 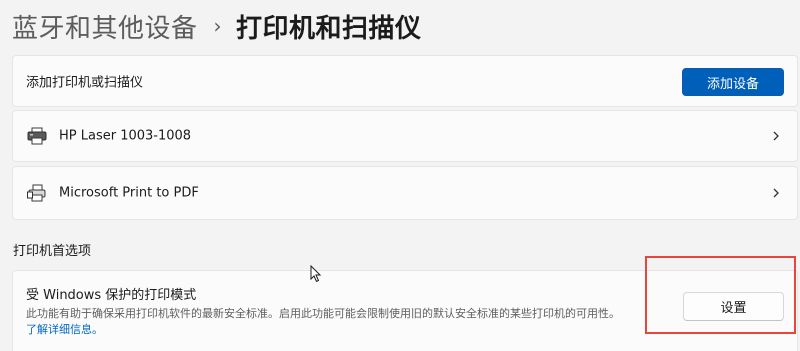 I want to click on breadcrumb: 蓝牙和其他设备 › 打印机和扫描仪, so click(x=217, y=26).